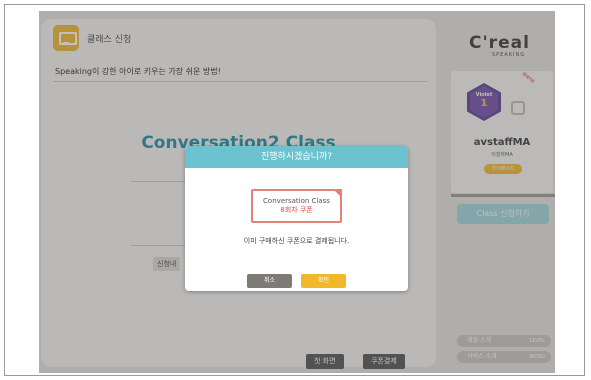  Describe the element at coordinates (269, 281) in the screenshot. I see `cancel-button: 취소` at that location.